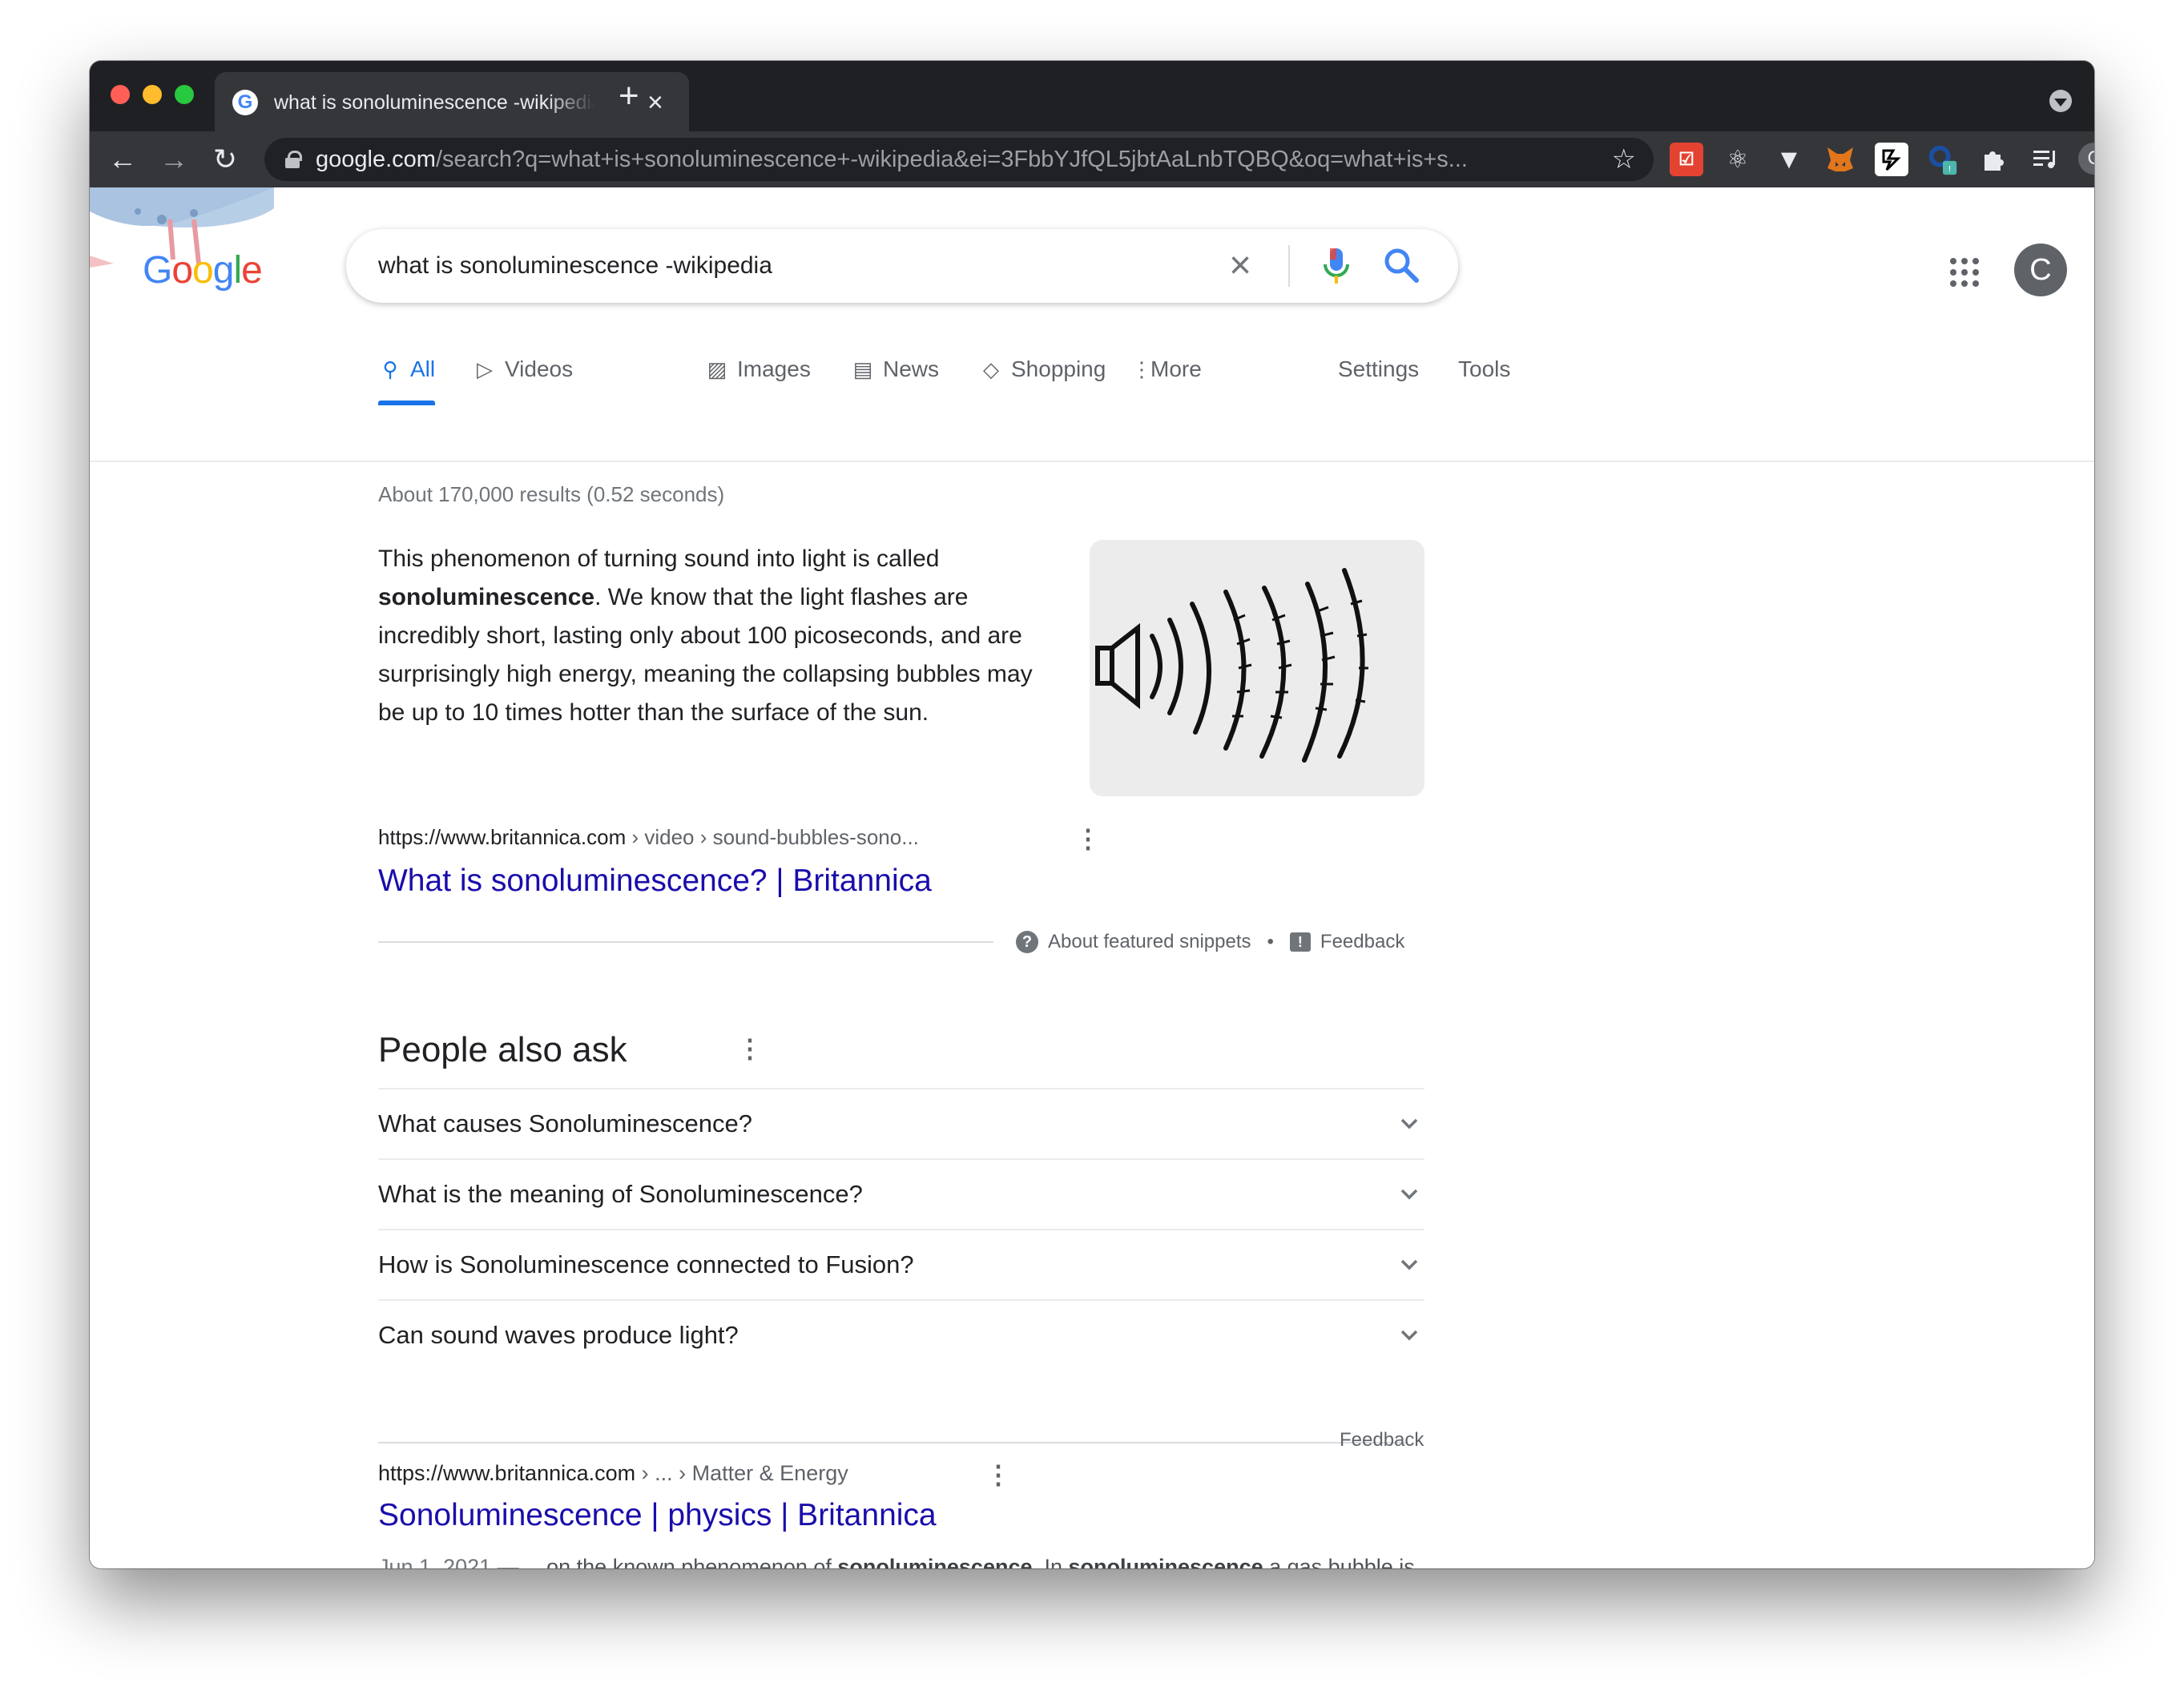 This screenshot has height=1687, width=2184. Describe the element at coordinates (390, 369) in the screenshot. I see `search-tab-icon: ⚲` at that location.